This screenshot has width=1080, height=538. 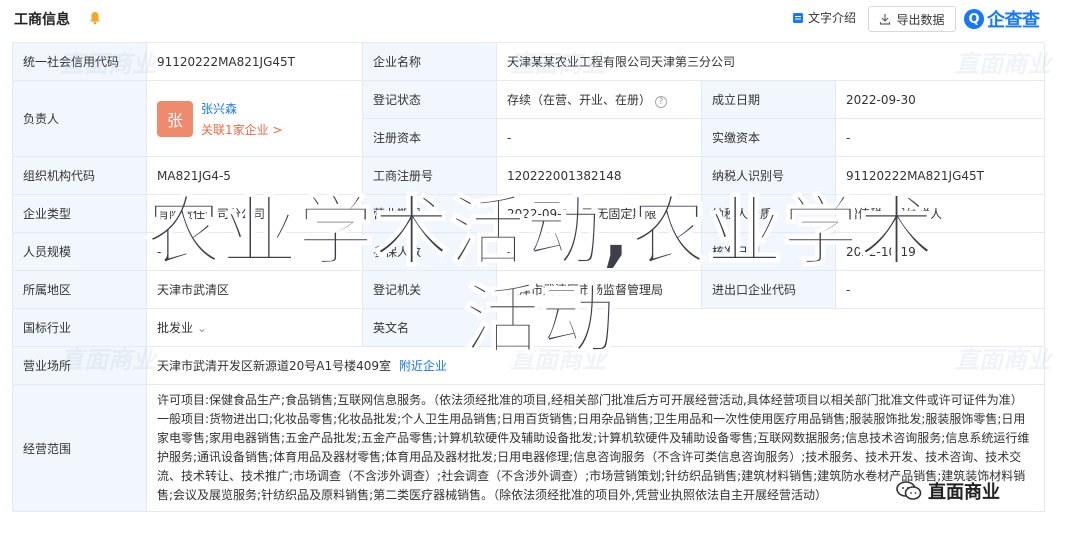 What do you see at coordinates (175, 328) in the screenshot?
I see `industry-value: 批发业` at bounding box center [175, 328].